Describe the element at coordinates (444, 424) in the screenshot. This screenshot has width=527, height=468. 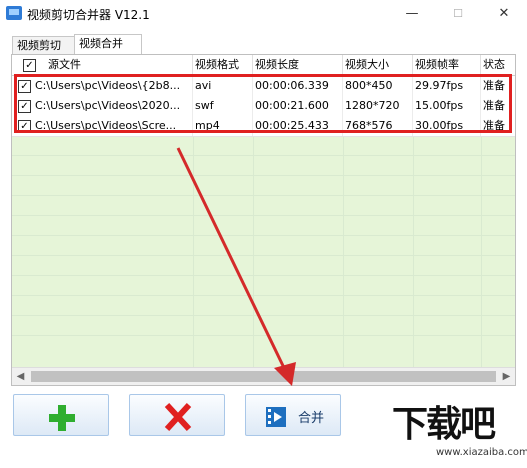
I see `watermark-text: 下载吧` at that location.